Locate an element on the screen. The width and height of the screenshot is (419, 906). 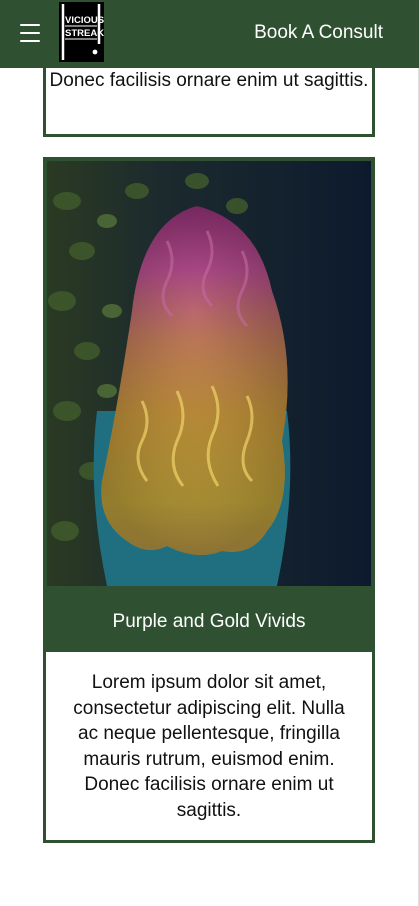
brand-logo: VICIOUS STREAK is located at coordinates (81, 32).